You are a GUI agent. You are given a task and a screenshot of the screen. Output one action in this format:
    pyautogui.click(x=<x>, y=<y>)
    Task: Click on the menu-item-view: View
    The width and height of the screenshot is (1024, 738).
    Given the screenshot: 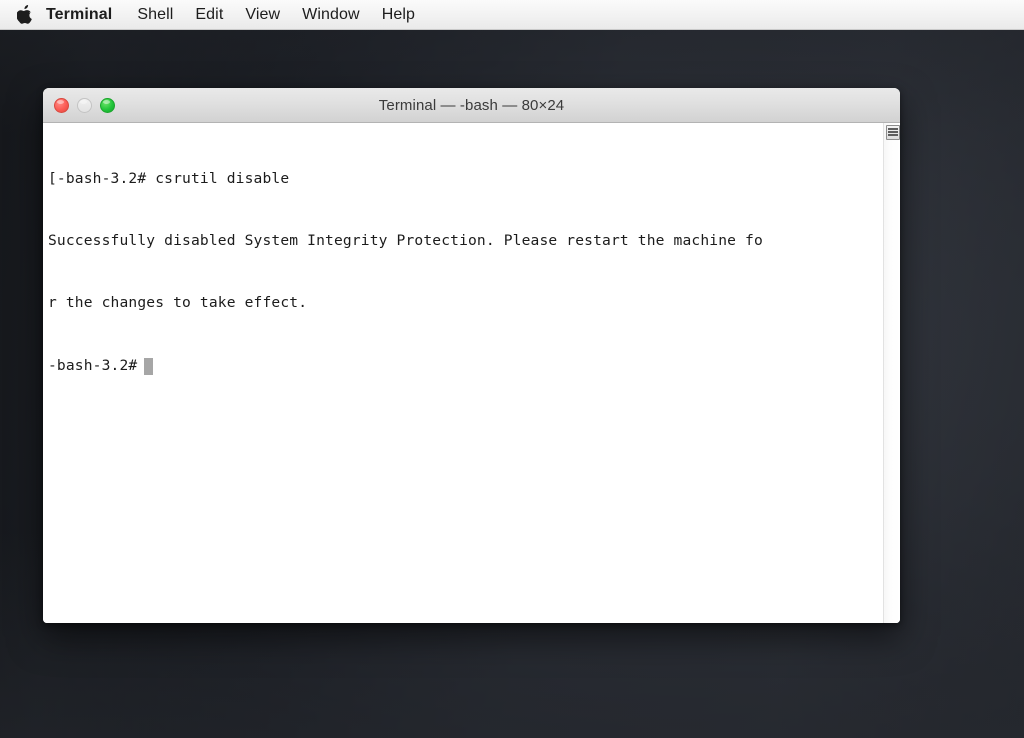 What is the action you would take?
    pyautogui.click(x=262, y=15)
    